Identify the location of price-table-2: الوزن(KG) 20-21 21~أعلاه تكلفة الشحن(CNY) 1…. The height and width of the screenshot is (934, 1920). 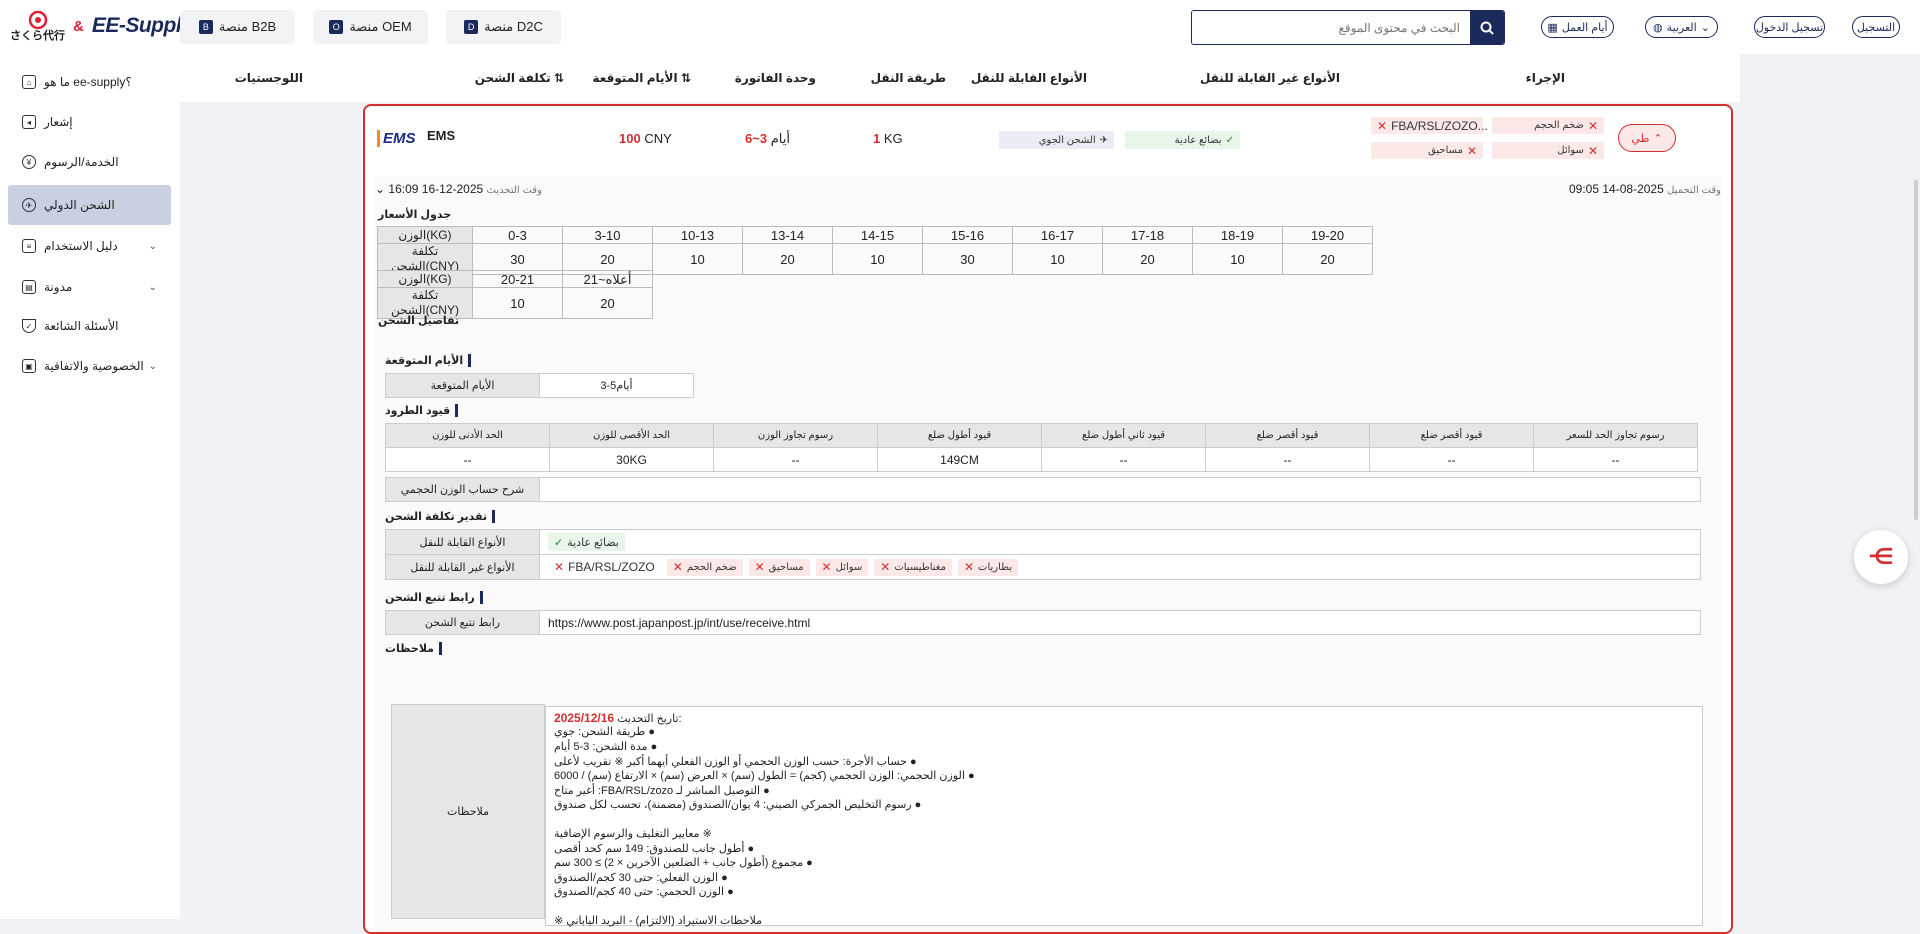
(515, 294).